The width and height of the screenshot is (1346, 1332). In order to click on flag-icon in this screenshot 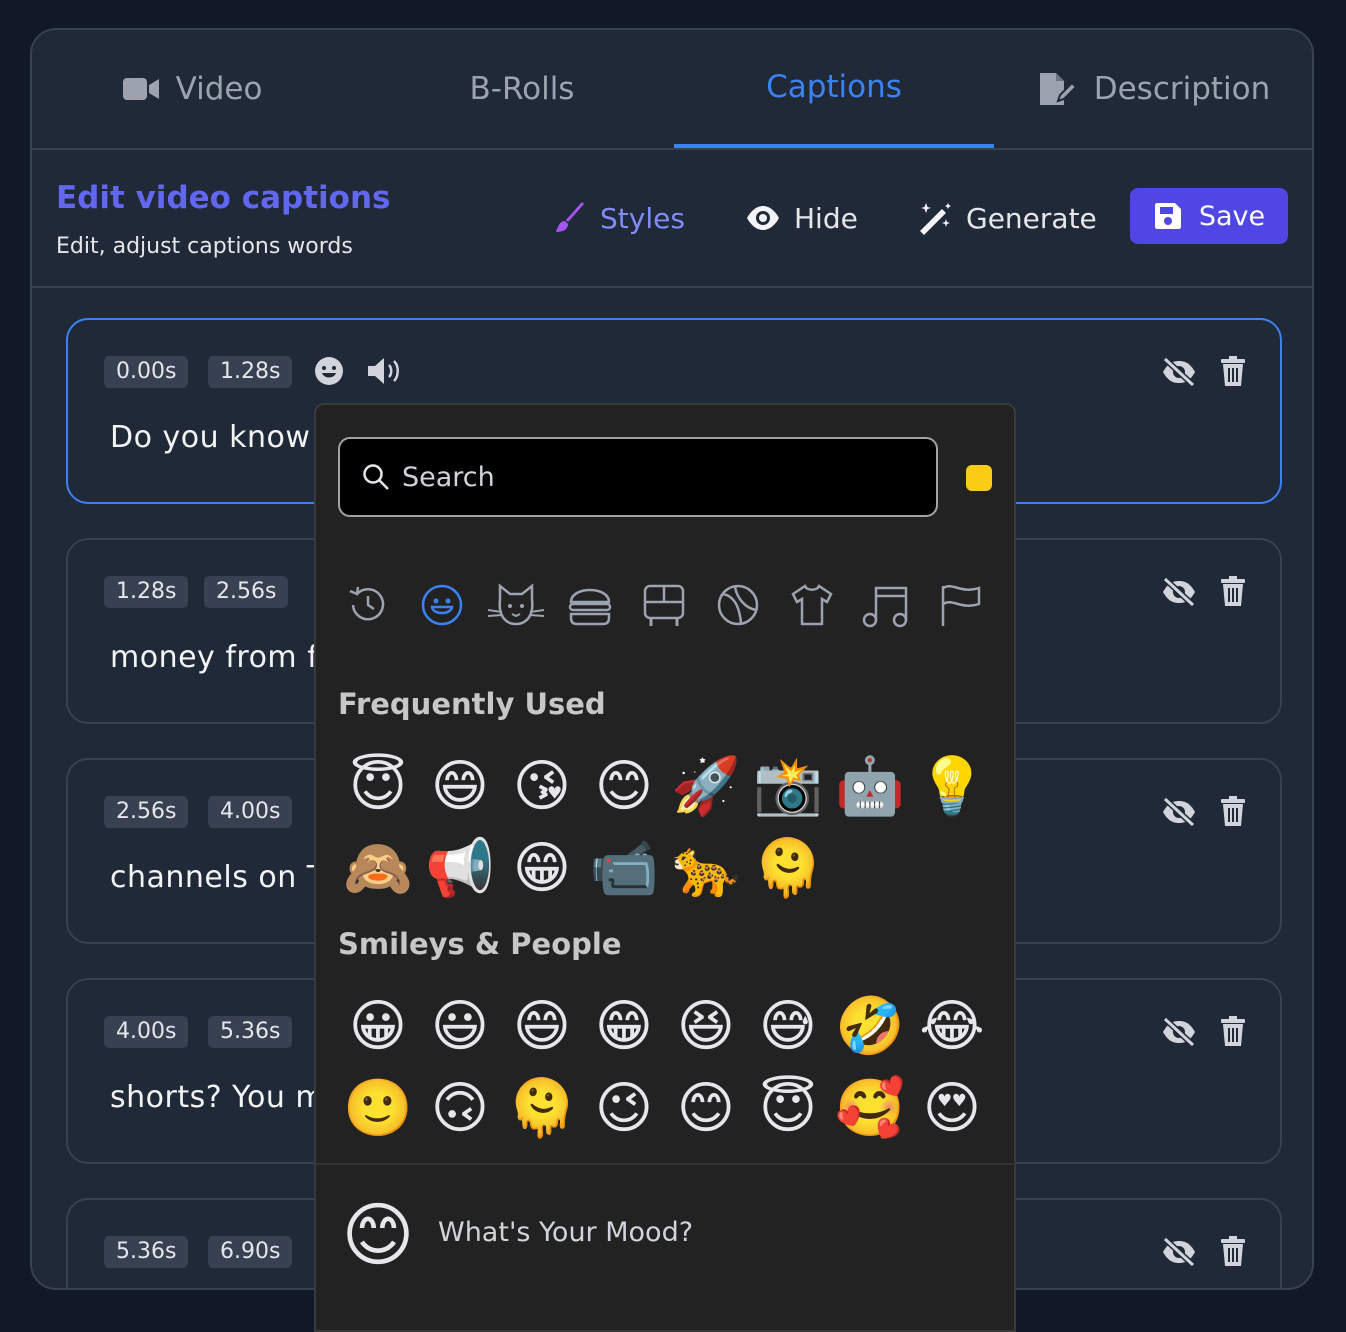, I will do `click(961, 605)`.